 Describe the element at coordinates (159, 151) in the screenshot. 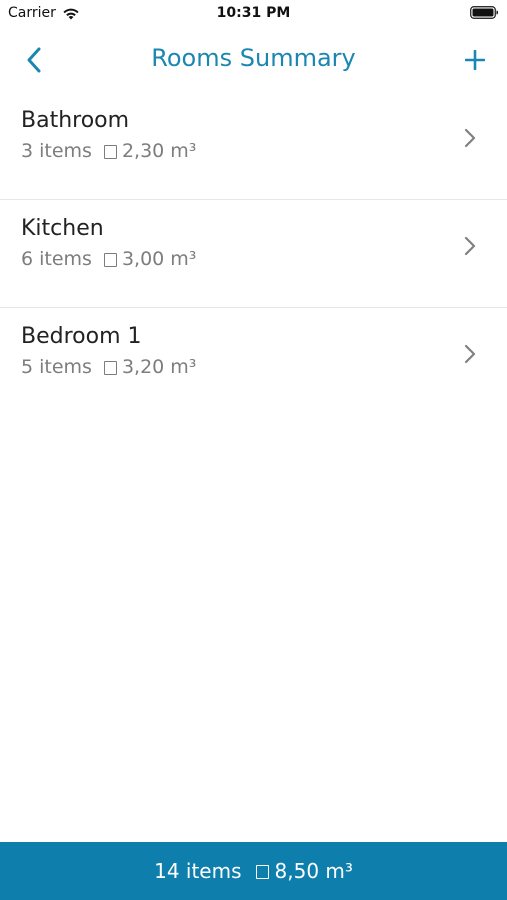

I see `room-volume: 2,30 m³` at that location.